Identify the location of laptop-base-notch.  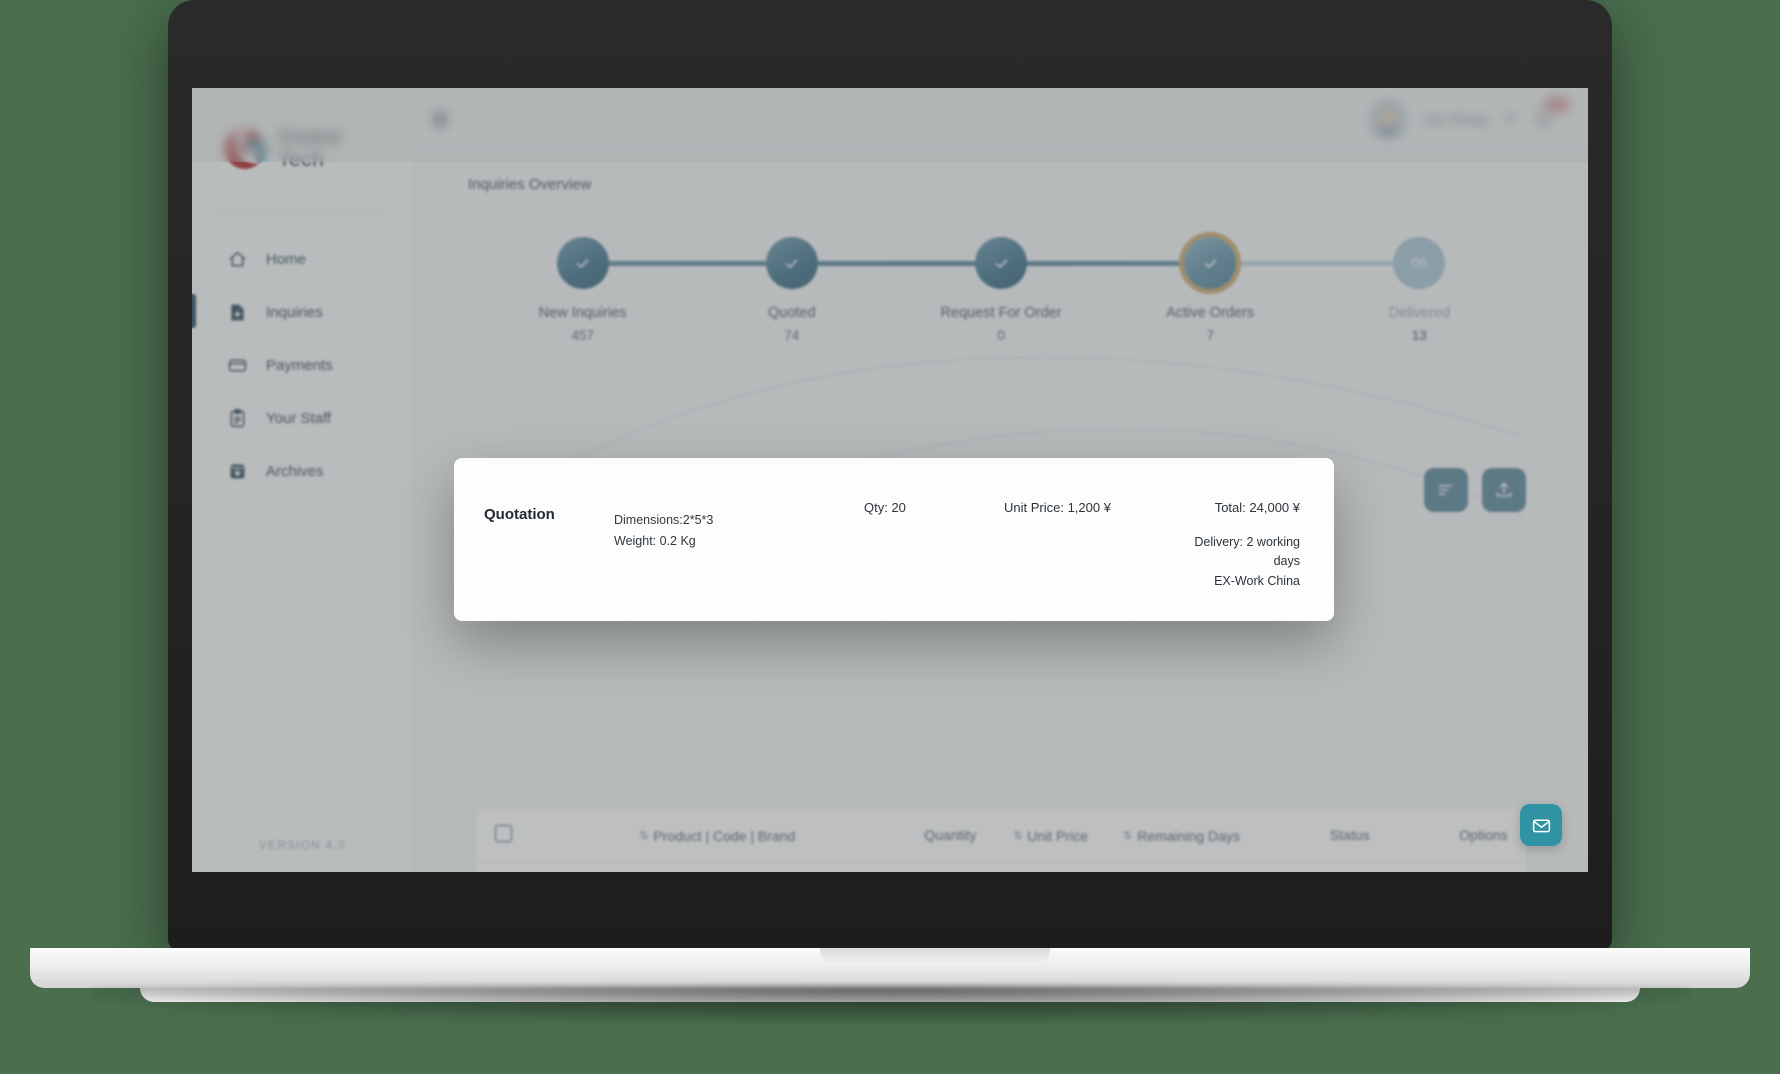
(935, 956).